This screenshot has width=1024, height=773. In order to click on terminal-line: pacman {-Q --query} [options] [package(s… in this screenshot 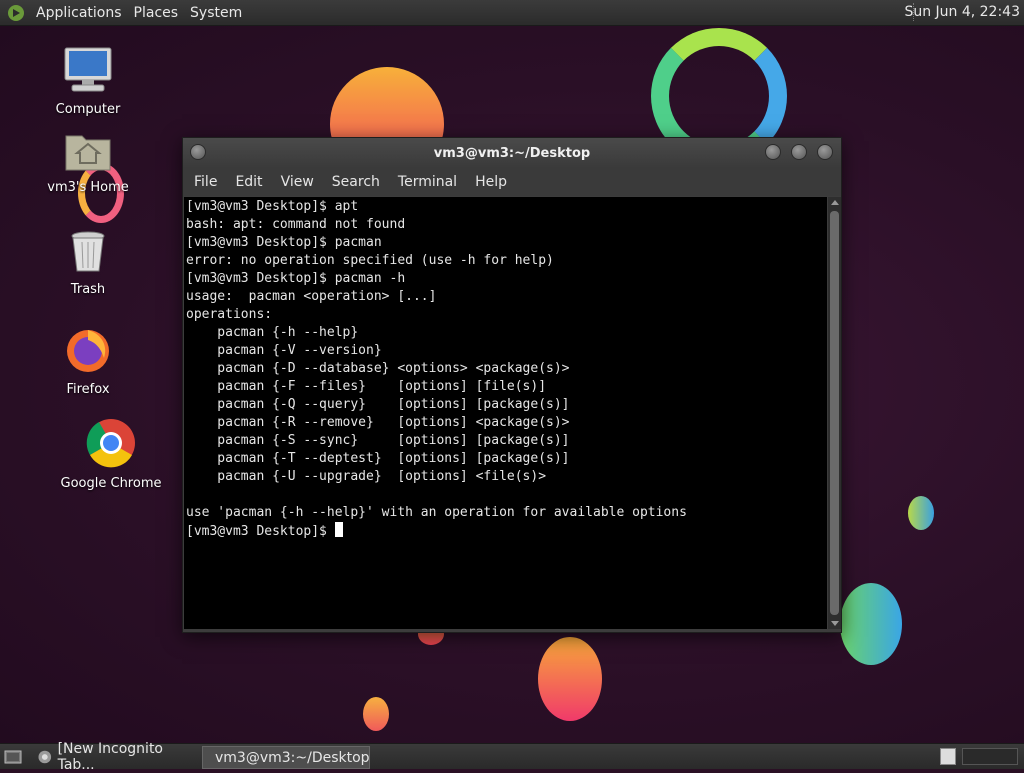, I will do `click(378, 404)`.